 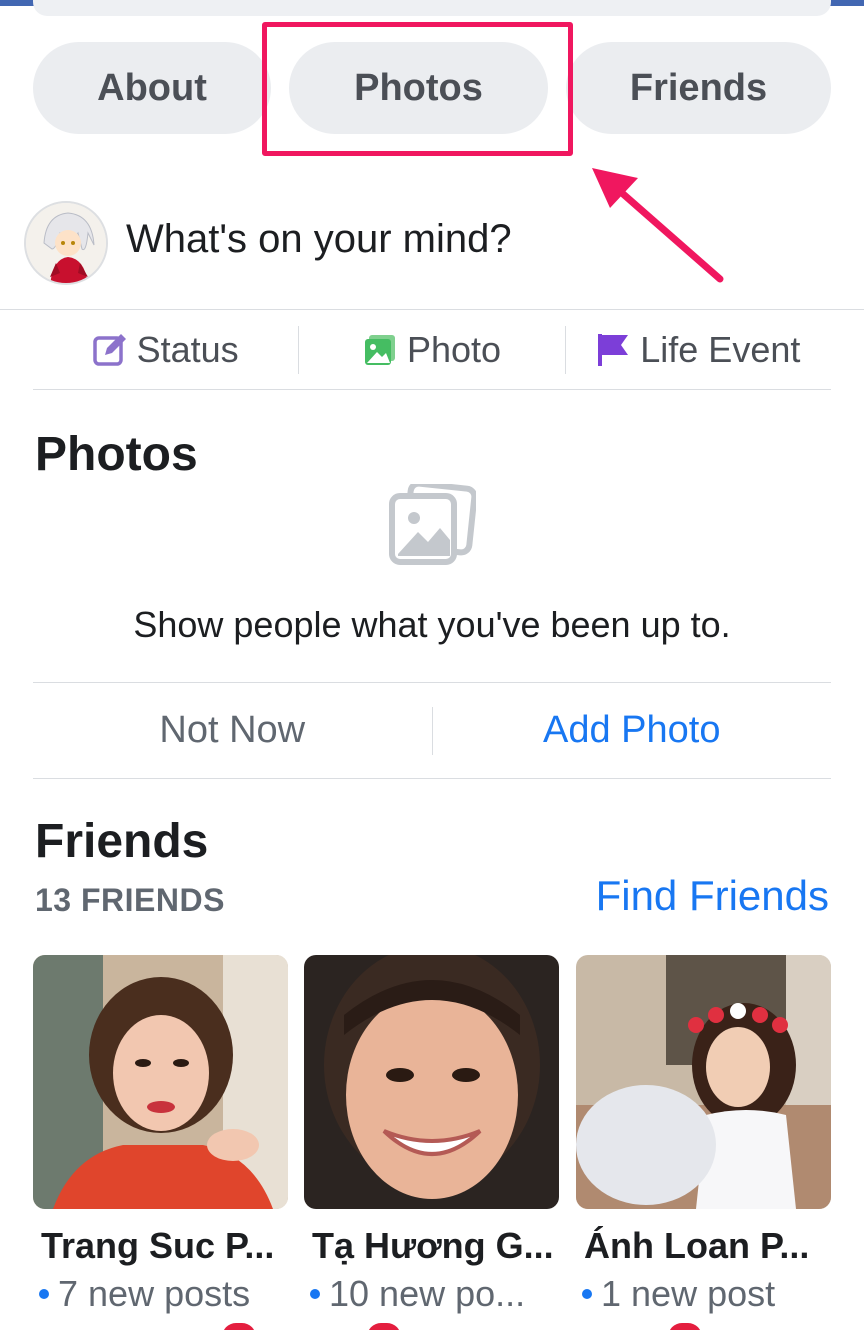 What do you see at coordinates (122, 841) in the screenshot?
I see `friends-section-title: Friends` at bounding box center [122, 841].